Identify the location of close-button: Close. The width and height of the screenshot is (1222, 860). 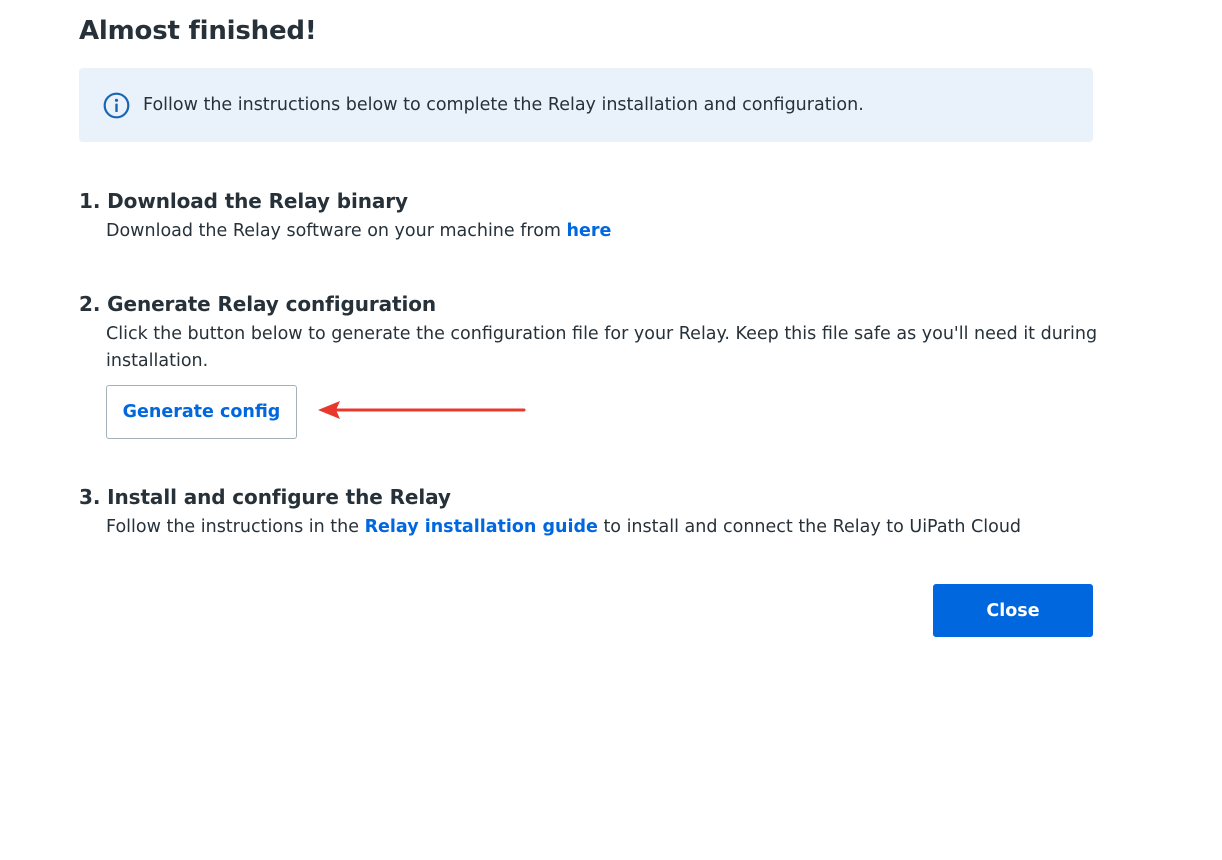
(1013, 610).